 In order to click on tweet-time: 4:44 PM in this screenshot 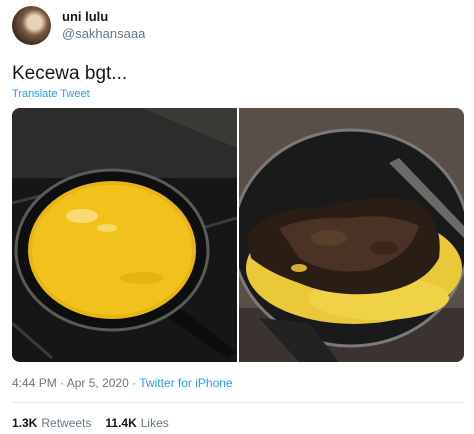, I will do `click(34, 383)`.